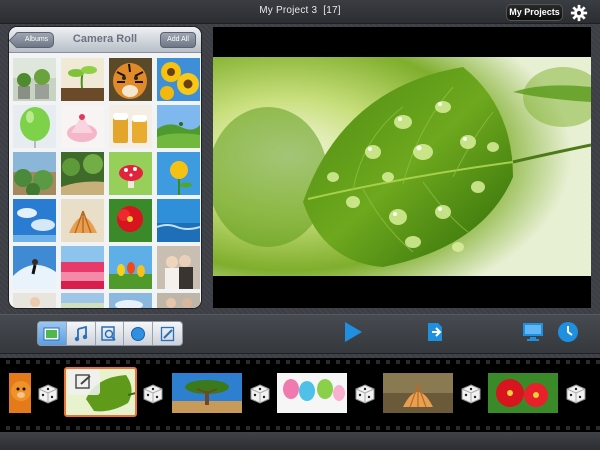  Describe the element at coordinates (82, 220) in the screenshot. I see `thumbnail-seashell` at that location.